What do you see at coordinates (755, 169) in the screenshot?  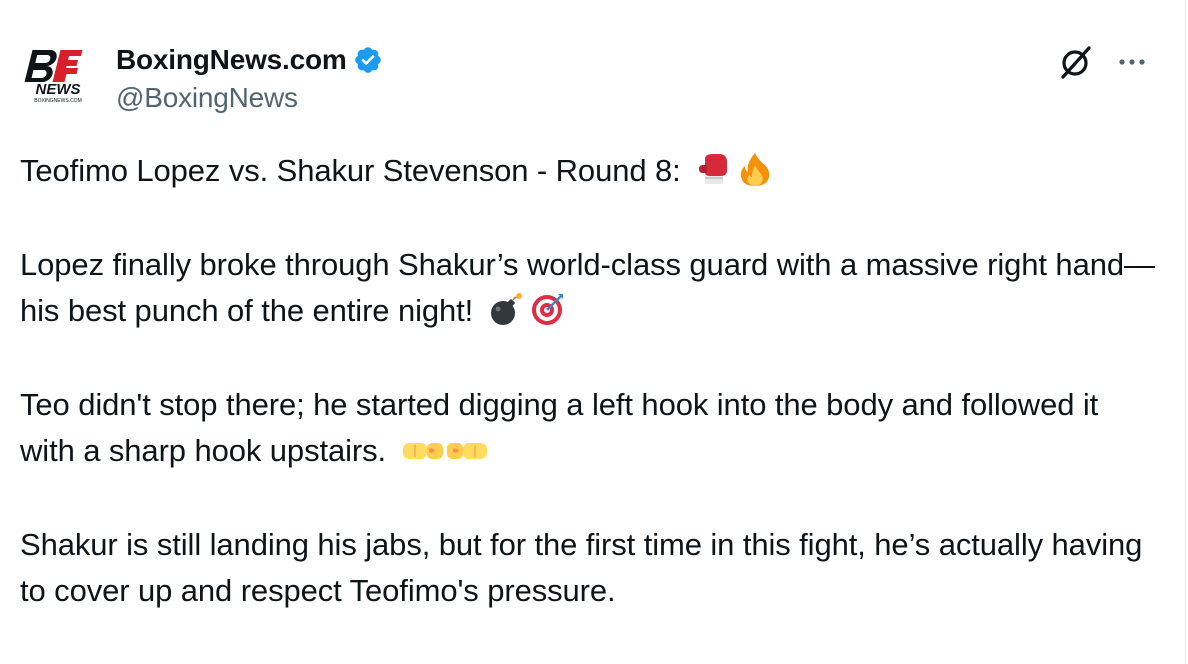 I see `fire-icon` at bounding box center [755, 169].